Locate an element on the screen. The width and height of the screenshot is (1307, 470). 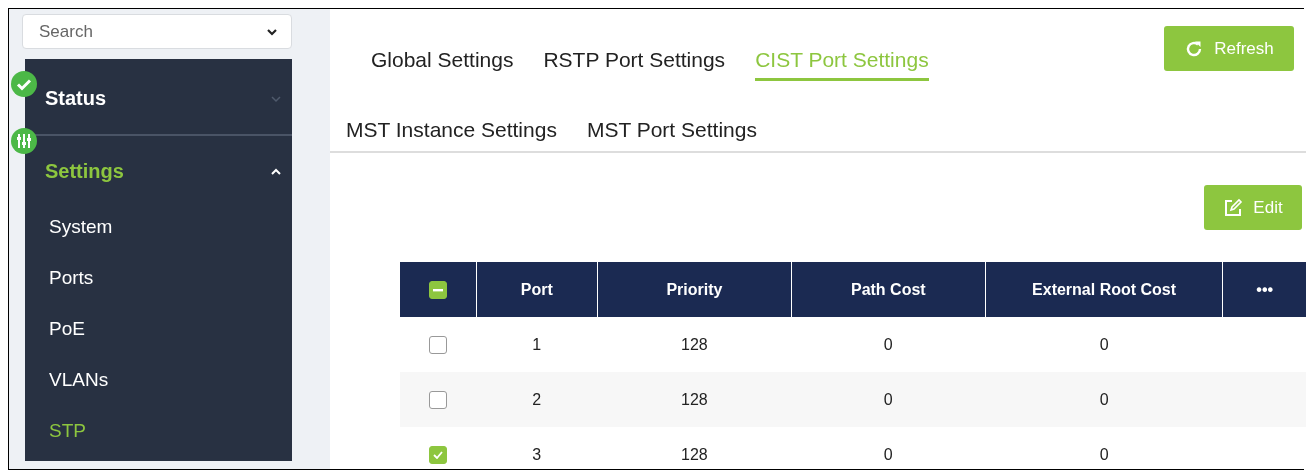
check-icon is located at coordinates (438, 454).